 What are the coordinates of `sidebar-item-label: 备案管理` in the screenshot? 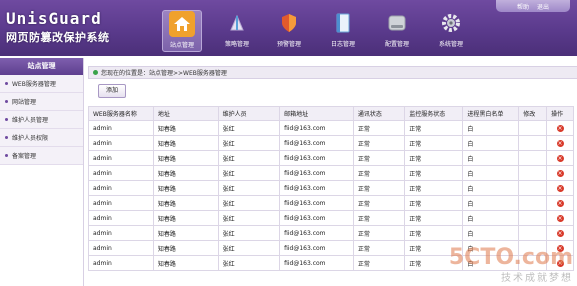 It's located at (24, 156).